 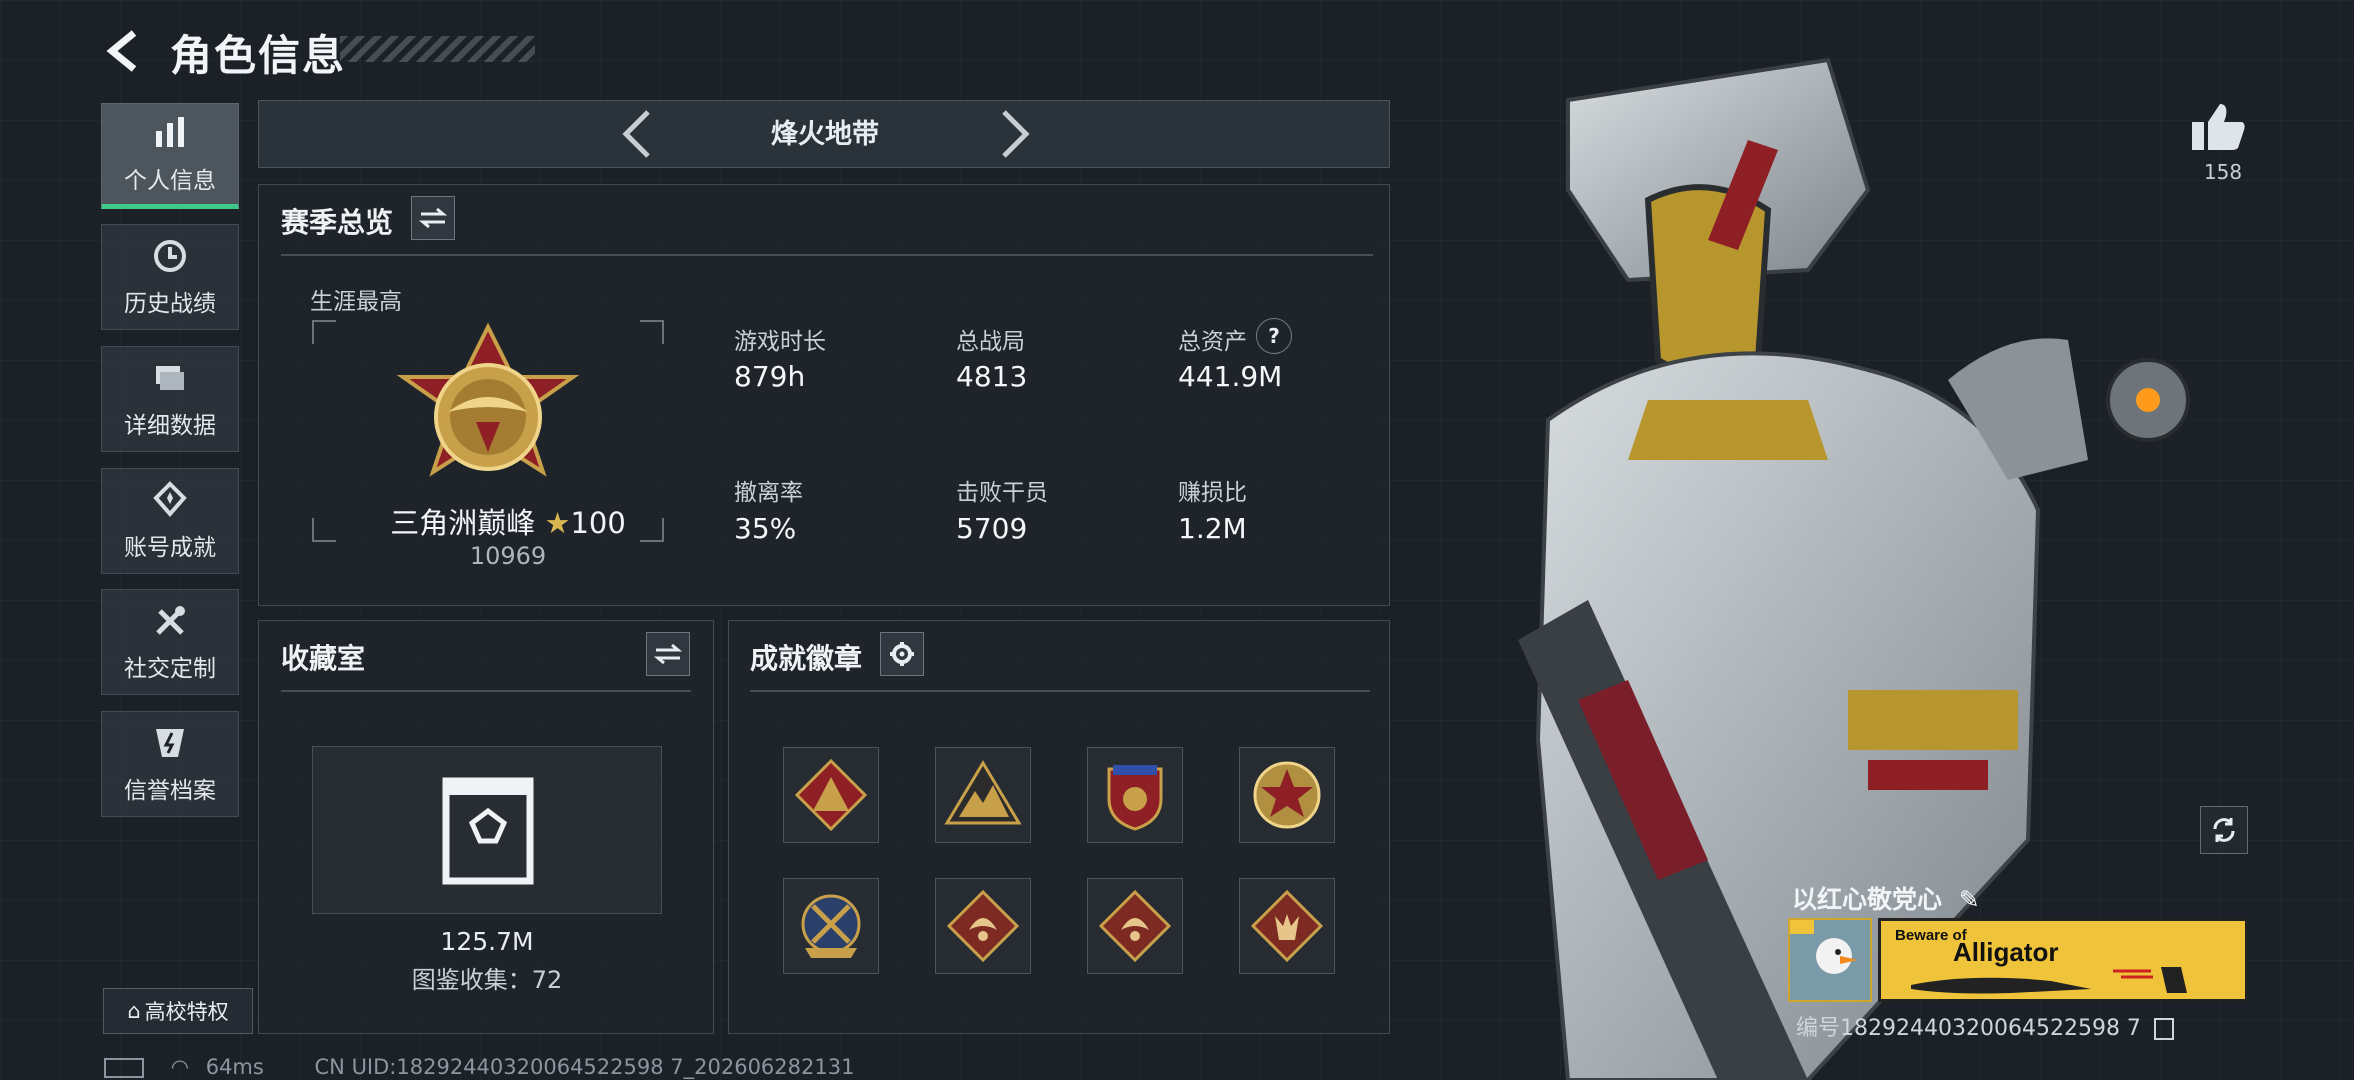 I want to click on player-nickname: 以红心敬党心 ✎, so click(x=1886, y=898).